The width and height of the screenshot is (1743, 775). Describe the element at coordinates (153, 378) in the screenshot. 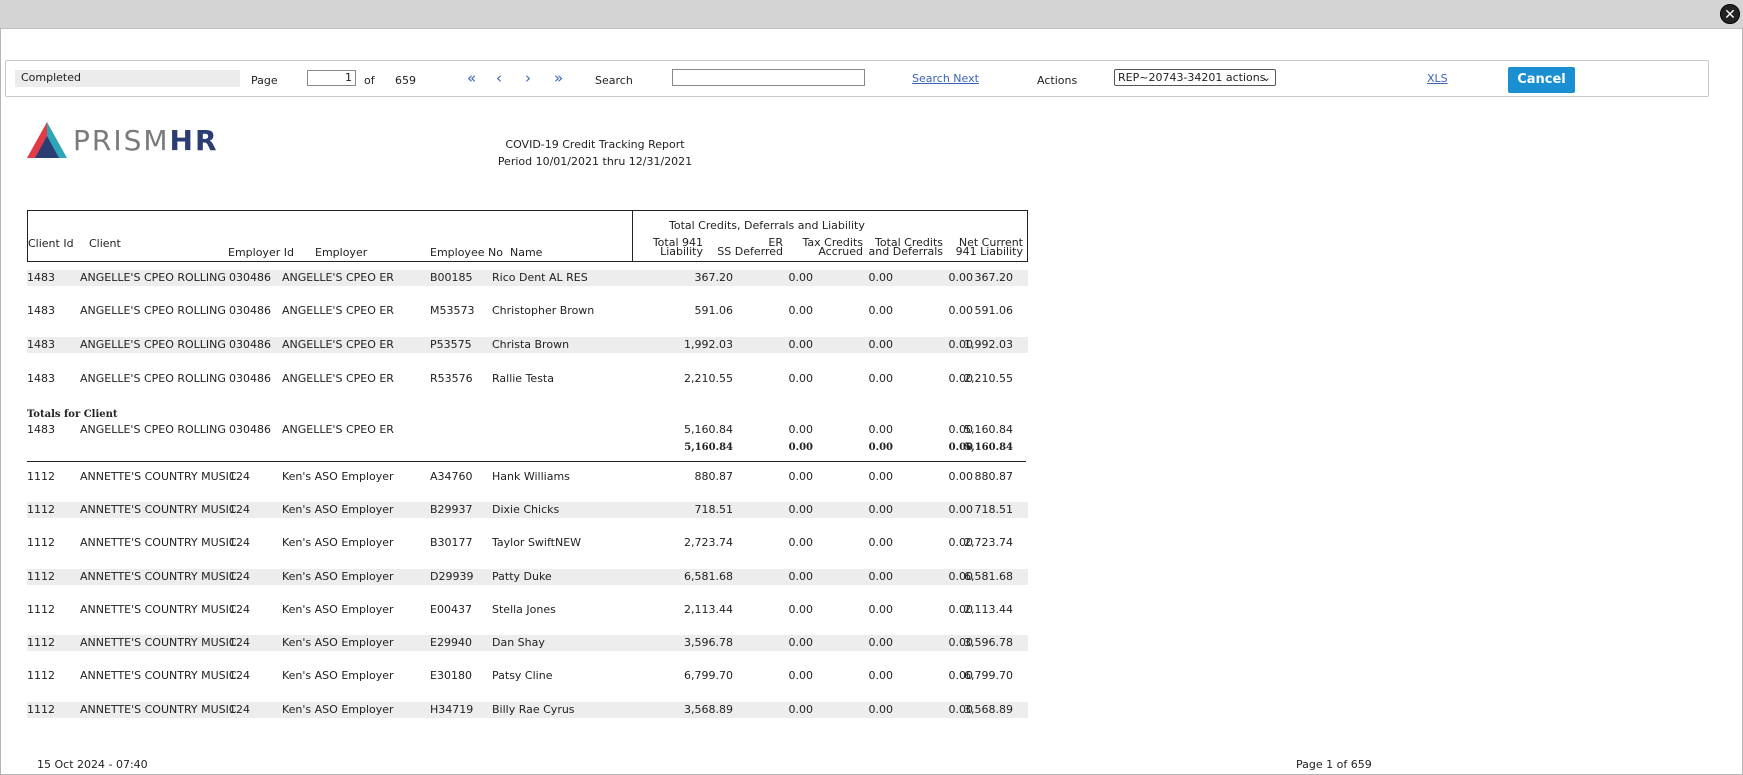

I see `cell-client: ANGELLE'S CPEO ROLLING` at that location.